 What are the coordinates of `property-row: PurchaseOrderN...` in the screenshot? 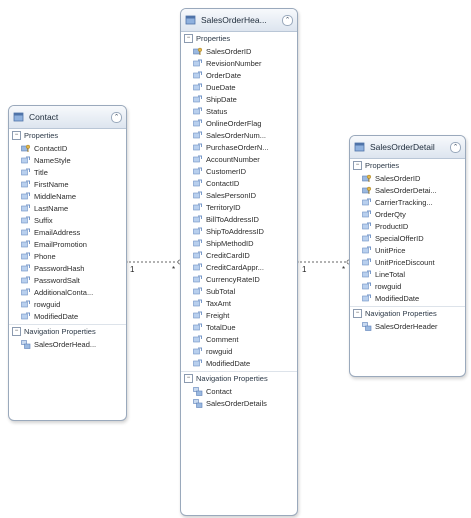 It's located at (239, 147).